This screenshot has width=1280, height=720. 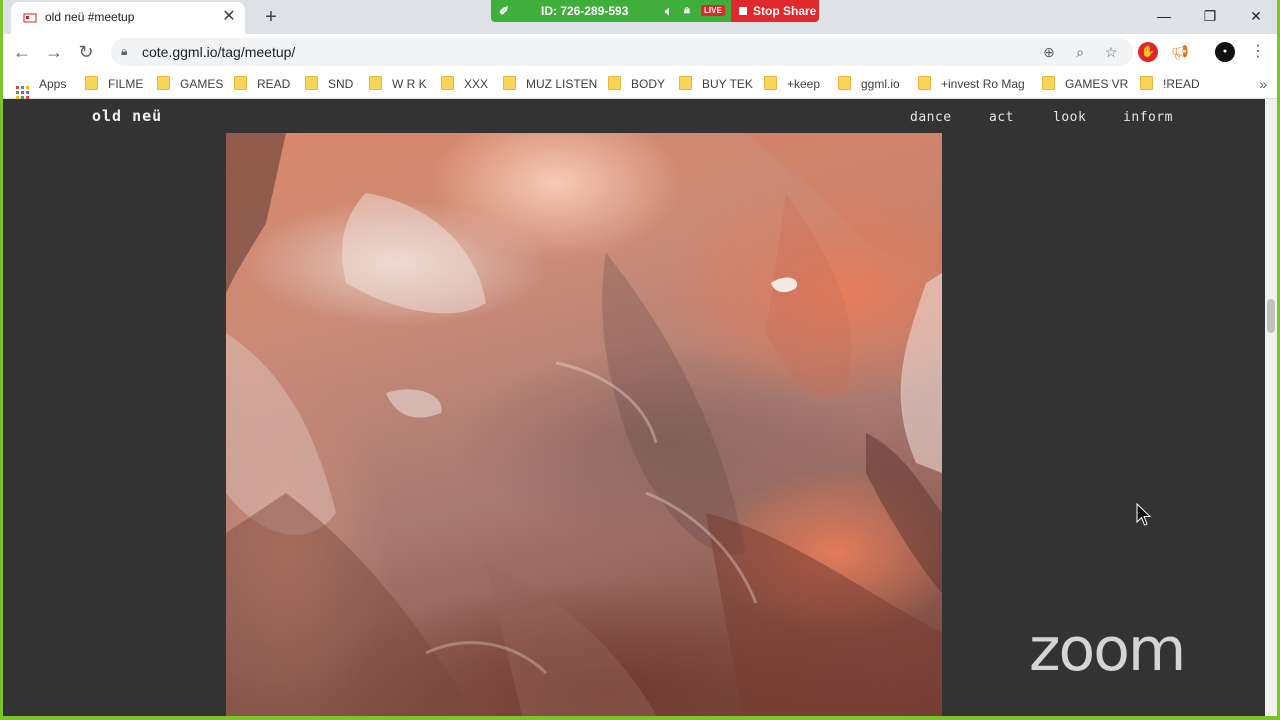 I want to click on bookmark-folder: BODY, so click(x=636, y=84).